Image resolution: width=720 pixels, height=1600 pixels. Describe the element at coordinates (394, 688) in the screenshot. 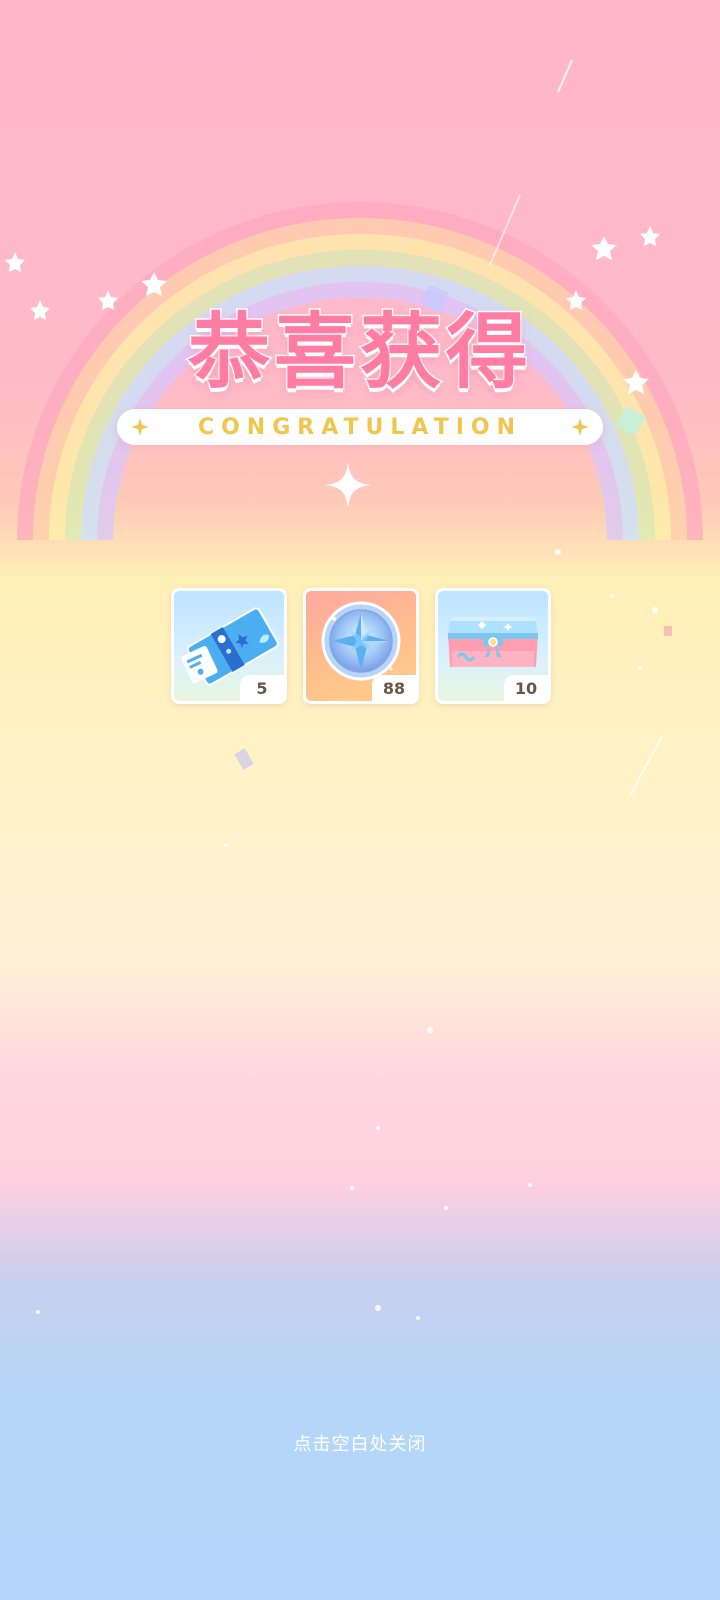

I see `item-quantity: 88` at that location.